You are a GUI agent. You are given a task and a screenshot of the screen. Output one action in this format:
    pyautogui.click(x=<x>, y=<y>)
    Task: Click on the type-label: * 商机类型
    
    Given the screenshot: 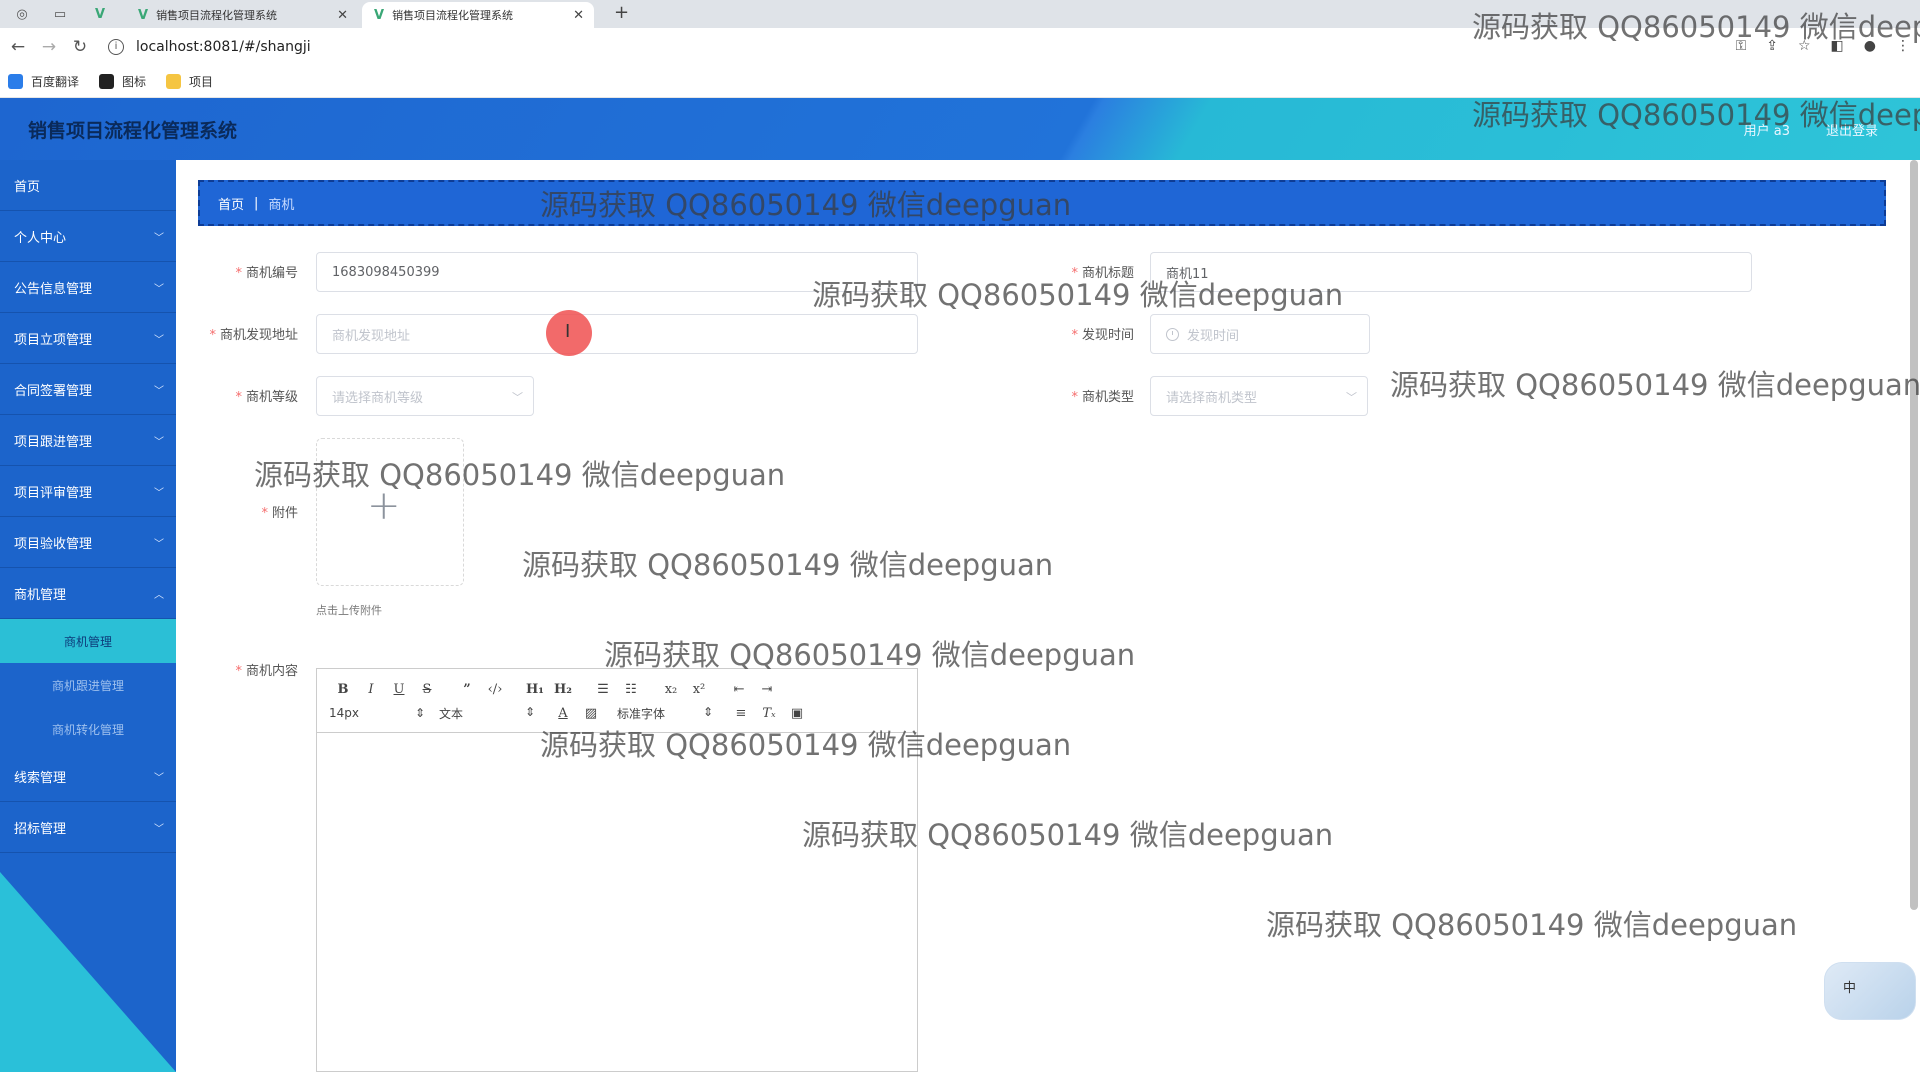 What is the action you would take?
    pyautogui.click(x=1102, y=397)
    